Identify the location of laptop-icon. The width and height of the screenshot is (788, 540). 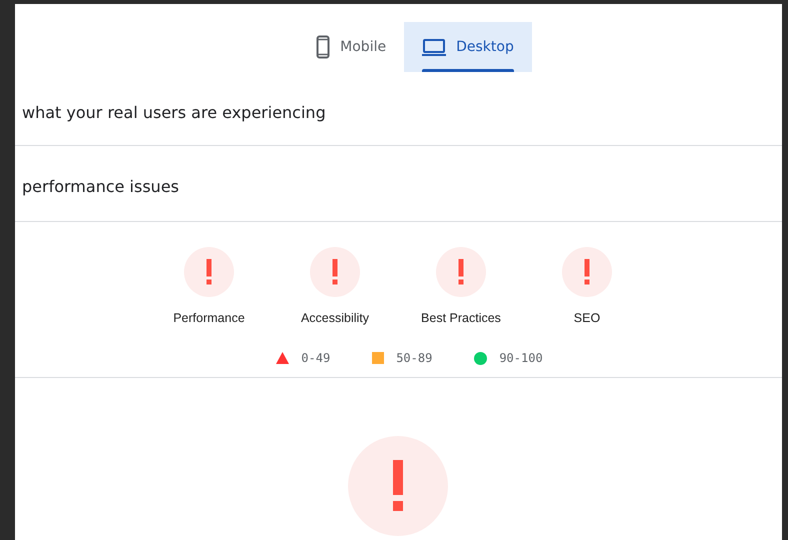
(434, 47).